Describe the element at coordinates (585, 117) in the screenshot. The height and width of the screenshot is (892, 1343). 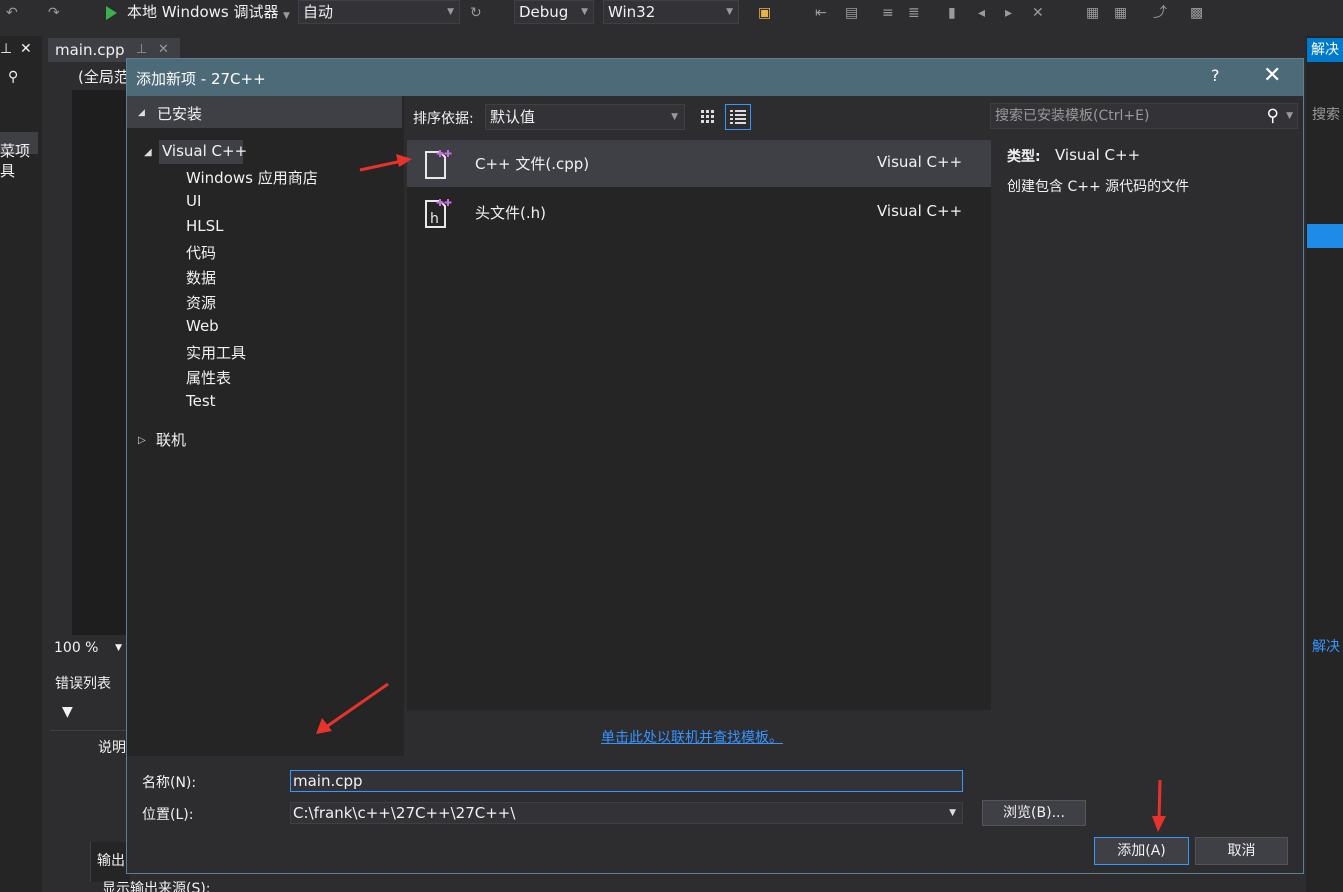
I see `sort-select: 默认值 ▼` at that location.